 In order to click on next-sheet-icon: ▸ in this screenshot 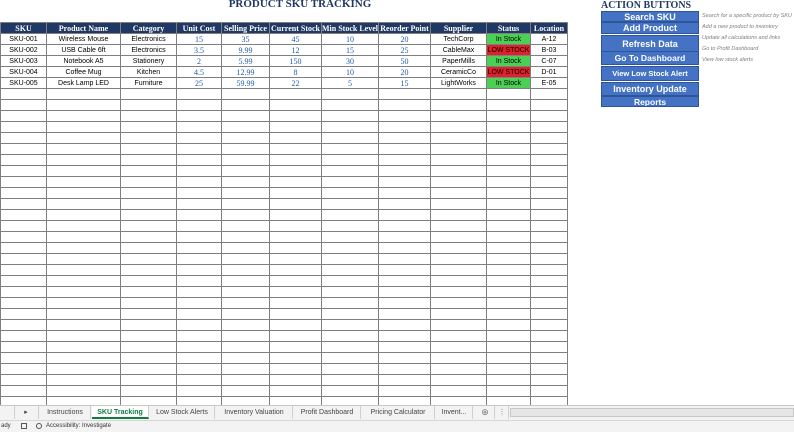, I will do `click(26, 412)`.